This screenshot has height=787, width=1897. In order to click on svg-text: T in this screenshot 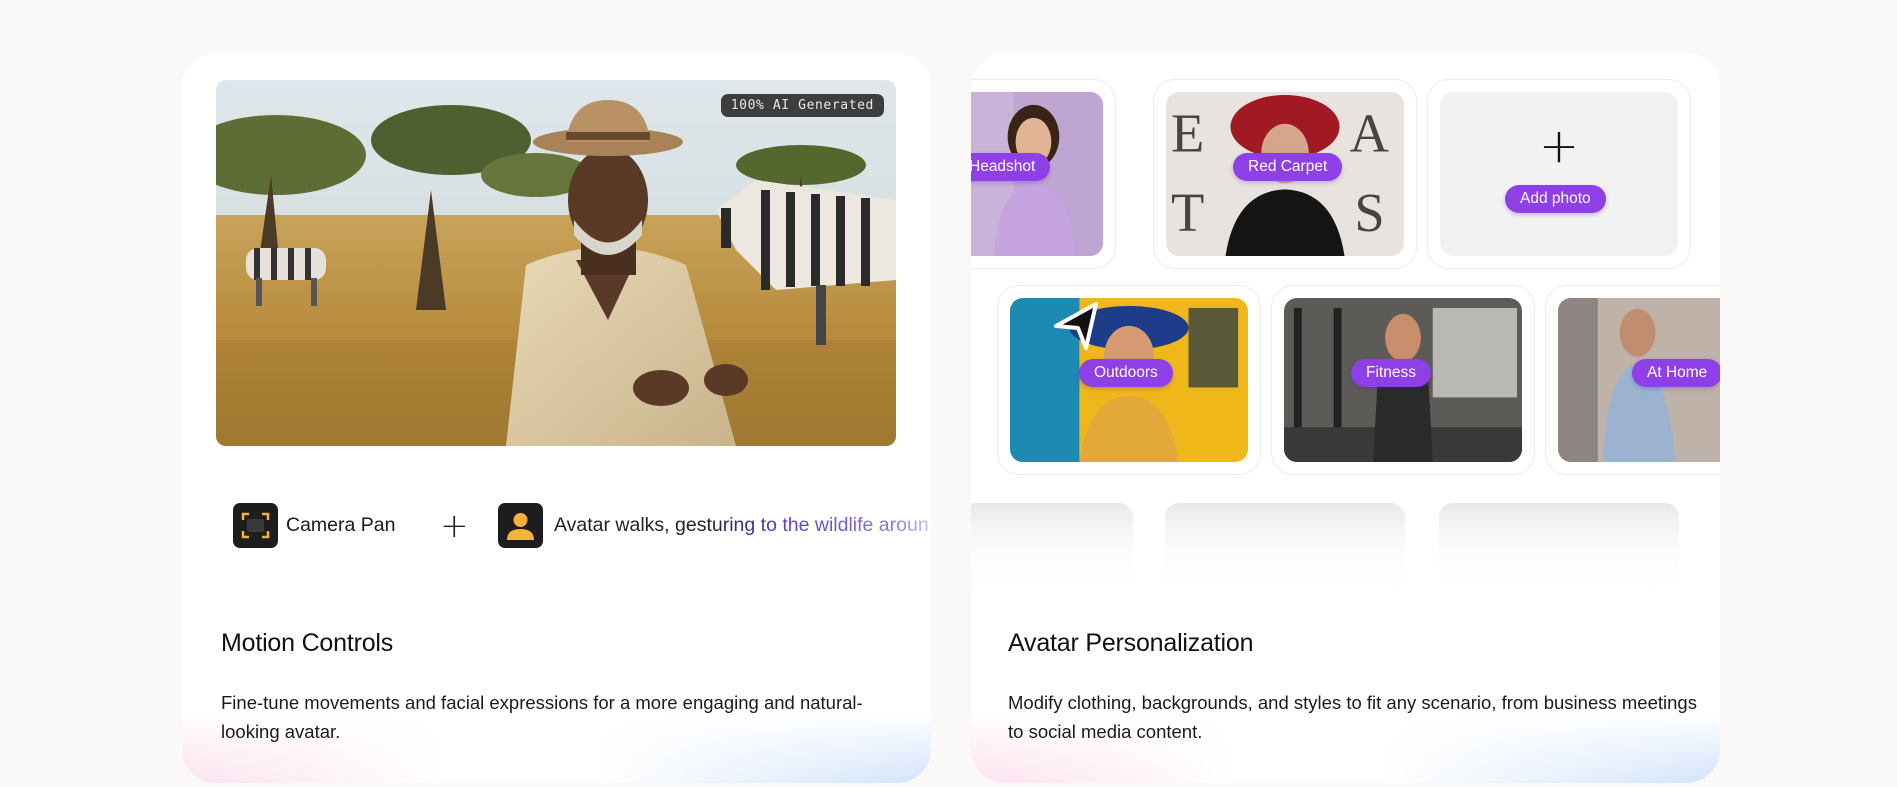, I will do `click(1187, 212)`.